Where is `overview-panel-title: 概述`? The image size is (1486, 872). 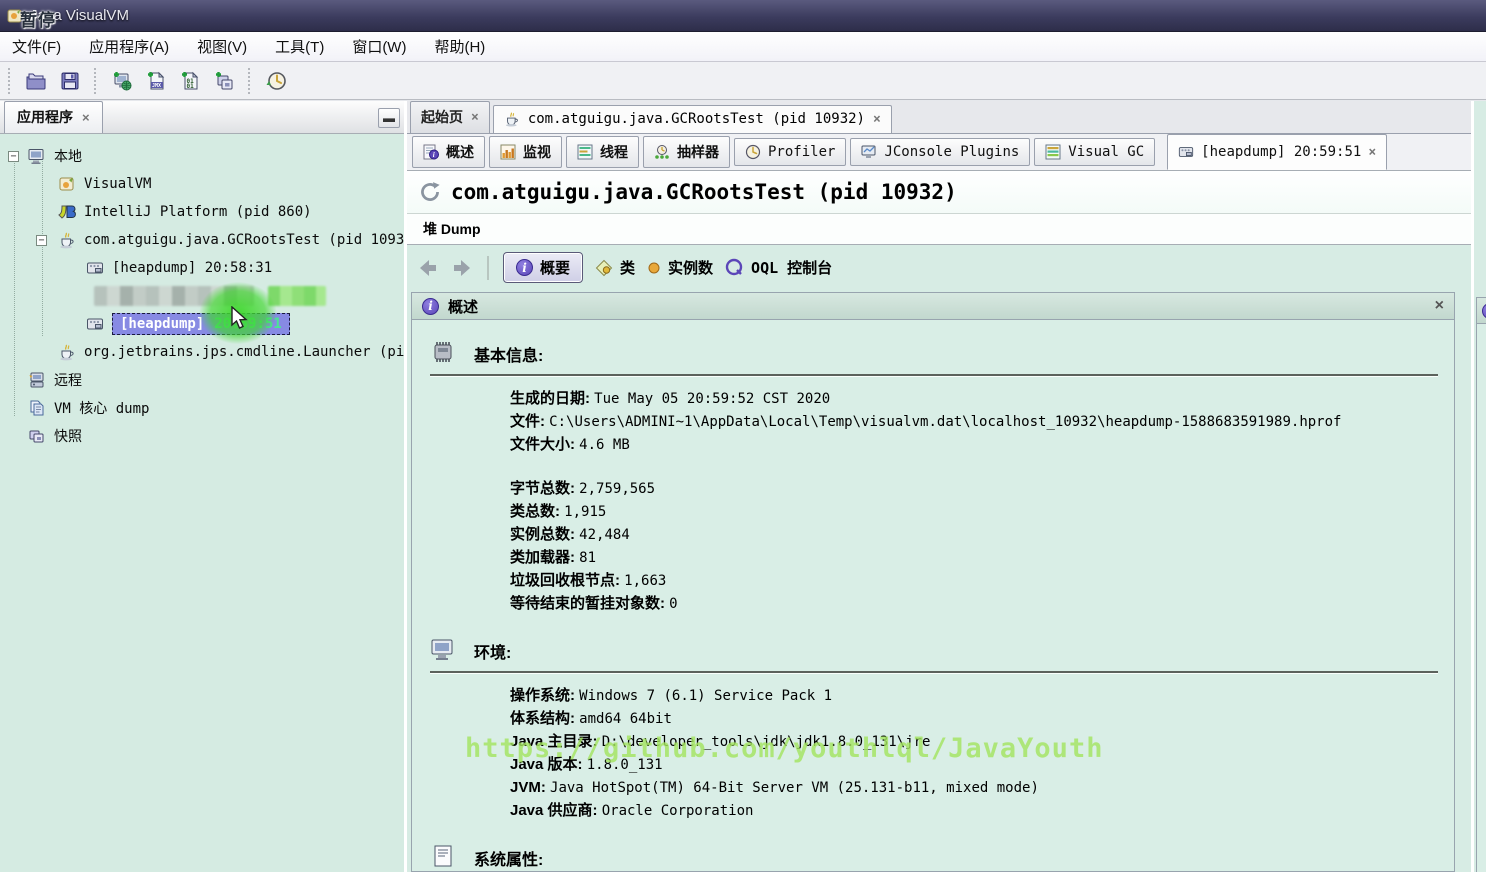 overview-panel-title: 概述 is located at coordinates (463, 307).